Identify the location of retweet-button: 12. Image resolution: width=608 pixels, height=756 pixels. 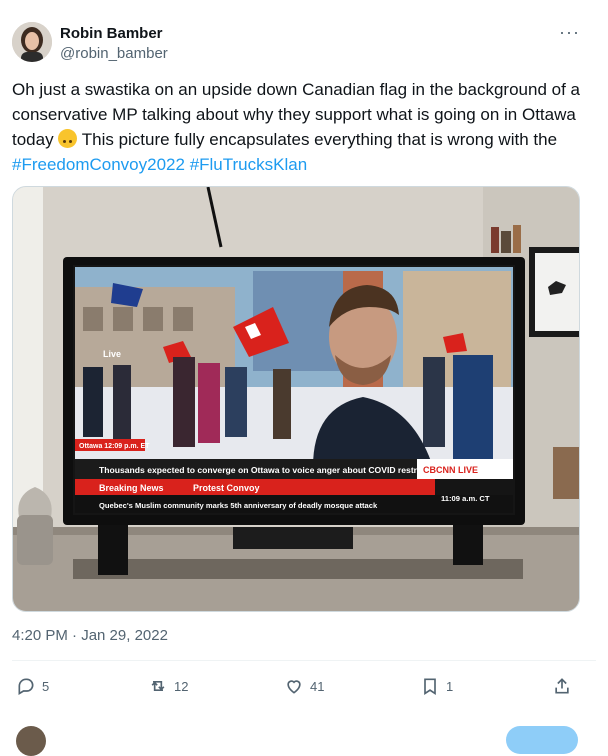
(168, 686).